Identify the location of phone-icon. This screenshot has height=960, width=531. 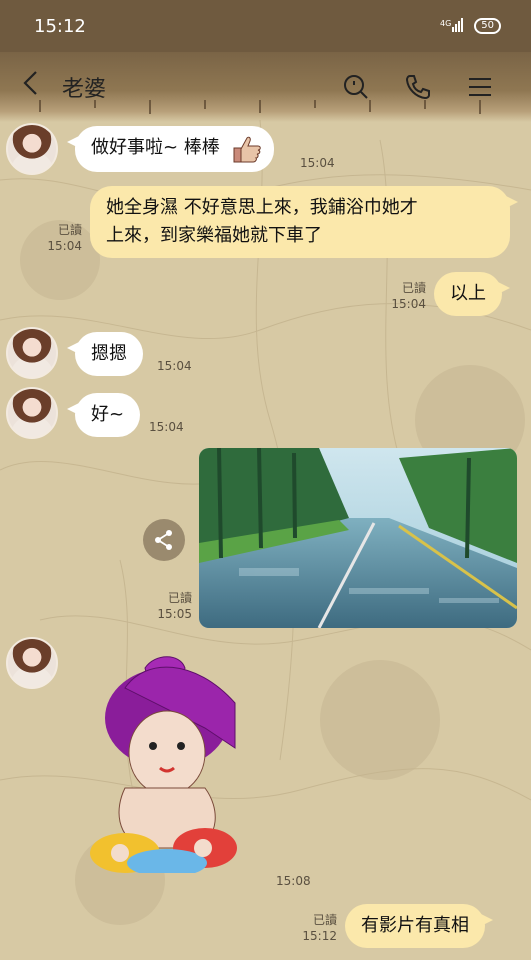
(418, 87).